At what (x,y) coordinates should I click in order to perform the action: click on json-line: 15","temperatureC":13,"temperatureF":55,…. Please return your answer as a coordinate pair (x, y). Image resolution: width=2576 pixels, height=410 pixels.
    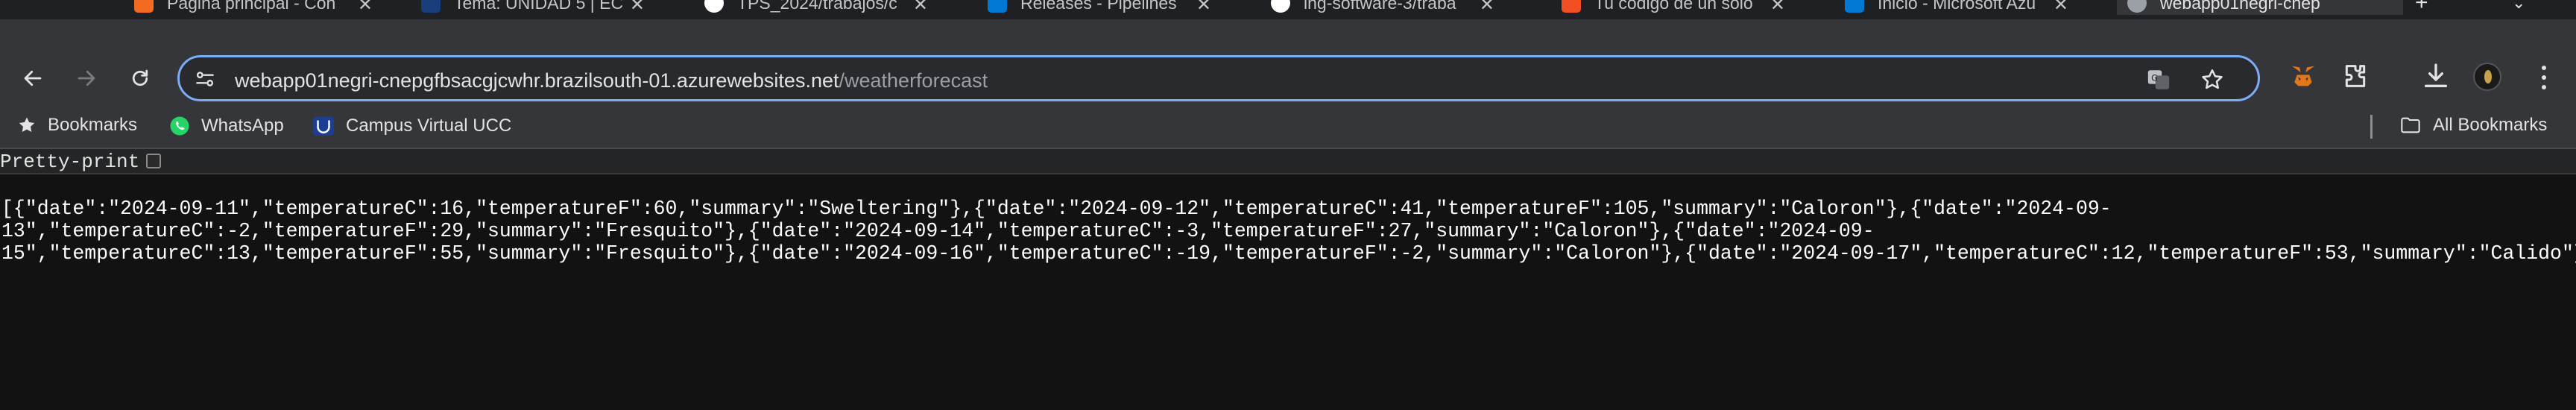
    Looking at the image, I should click on (1288, 253).